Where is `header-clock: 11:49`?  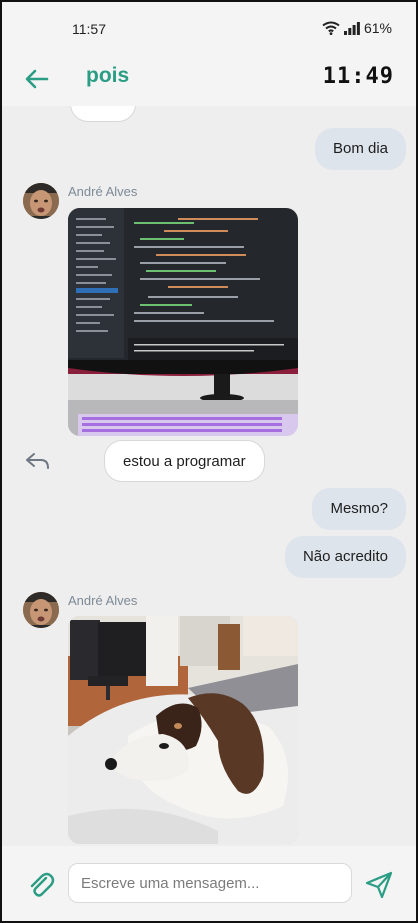
header-clock: 11:49 is located at coordinates (358, 76).